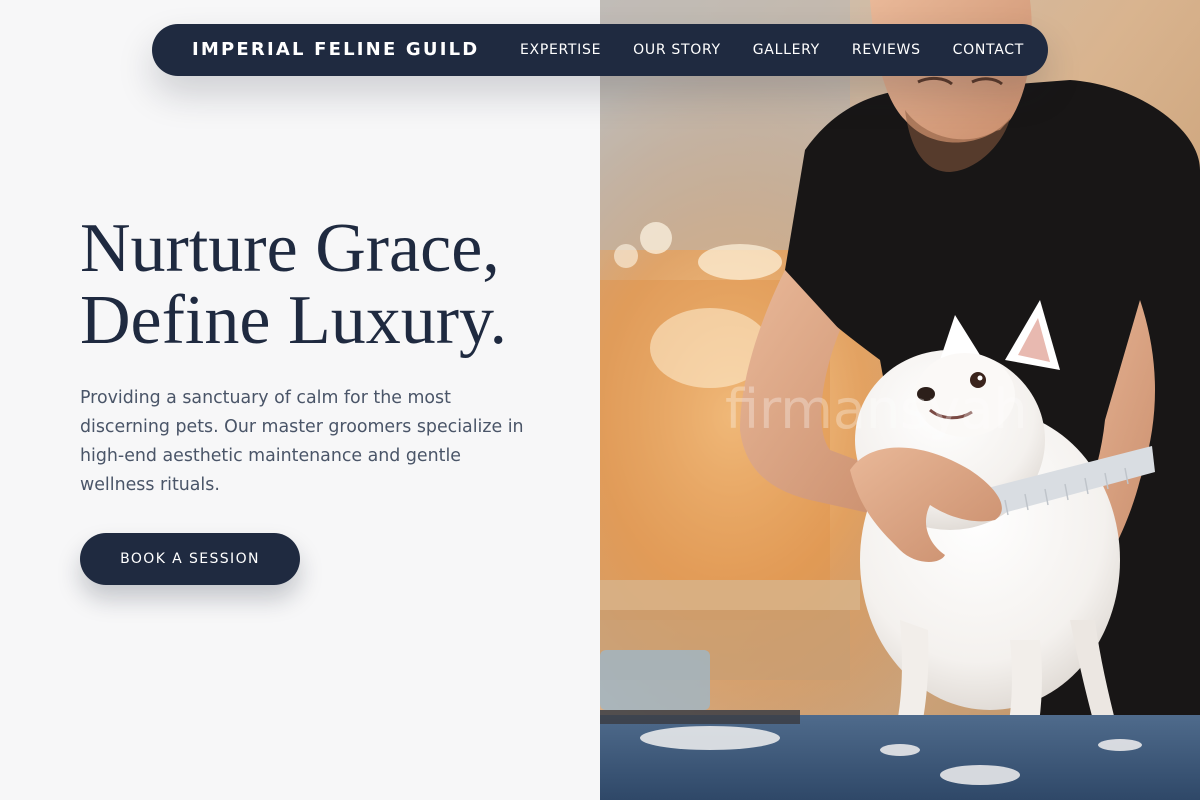 The width and height of the screenshot is (1200, 800). What do you see at coordinates (190, 559) in the screenshot?
I see `book-session-button: BOOK A SESSION` at bounding box center [190, 559].